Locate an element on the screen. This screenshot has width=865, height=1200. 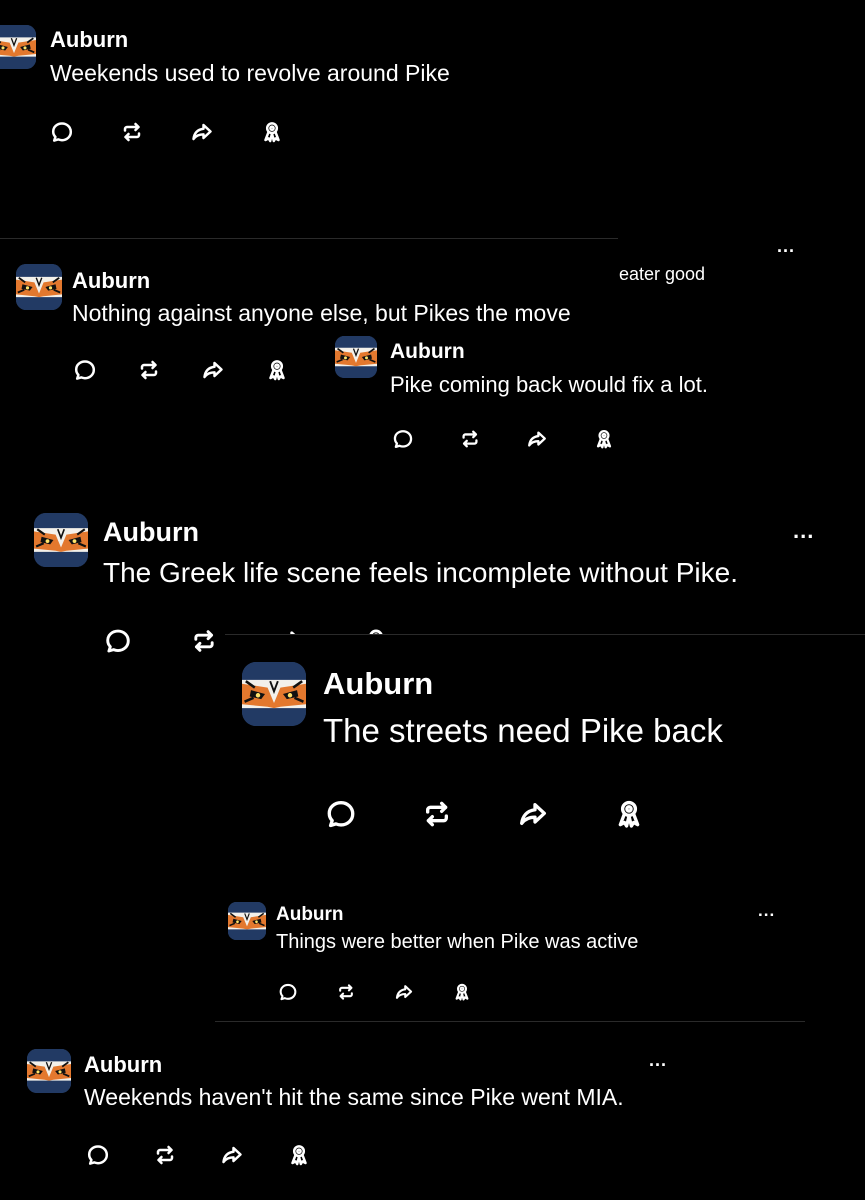
post-text: Pike coming back would fix a lot. is located at coordinates (549, 384).